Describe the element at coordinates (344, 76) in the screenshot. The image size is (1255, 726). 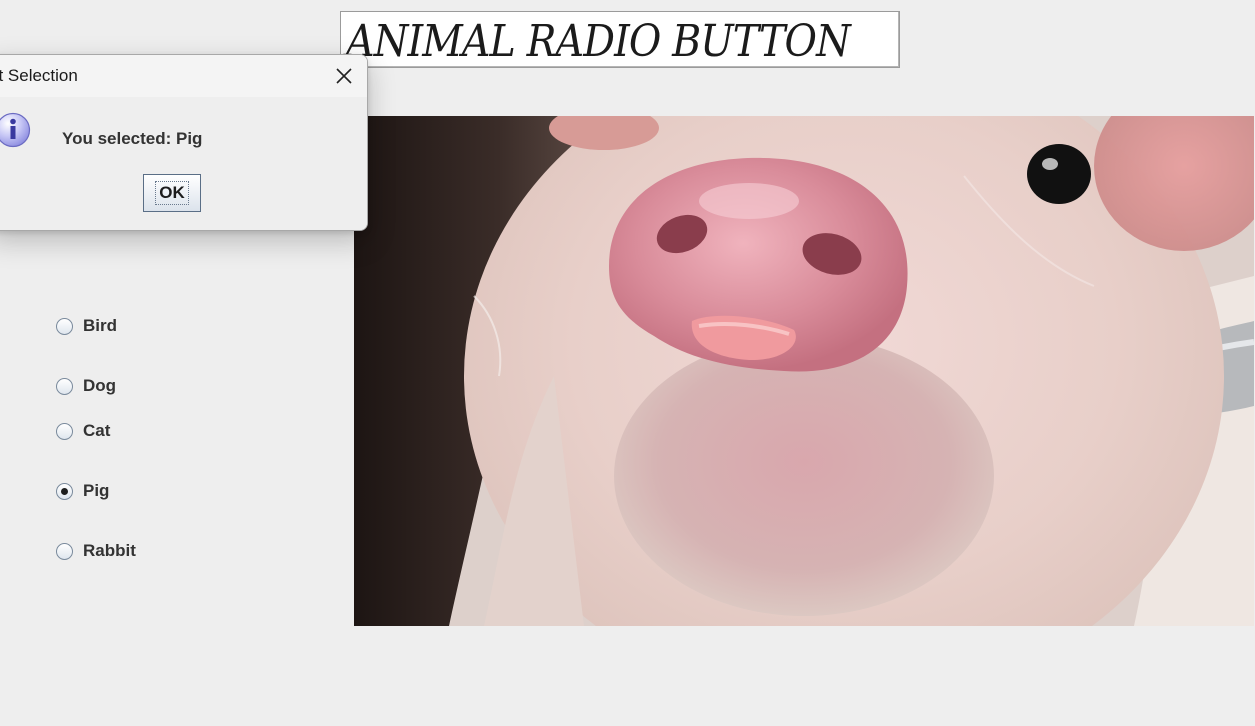
I see `close-icon` at that location.